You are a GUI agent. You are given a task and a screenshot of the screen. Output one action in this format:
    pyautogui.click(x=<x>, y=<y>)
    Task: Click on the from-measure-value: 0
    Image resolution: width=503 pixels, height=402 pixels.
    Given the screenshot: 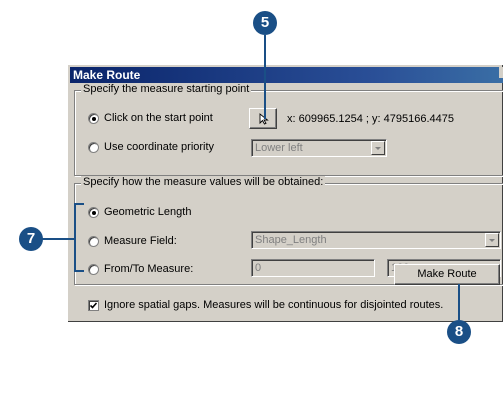 What is the action you would take?
    pyautogui.click(x=258, y=268)
    